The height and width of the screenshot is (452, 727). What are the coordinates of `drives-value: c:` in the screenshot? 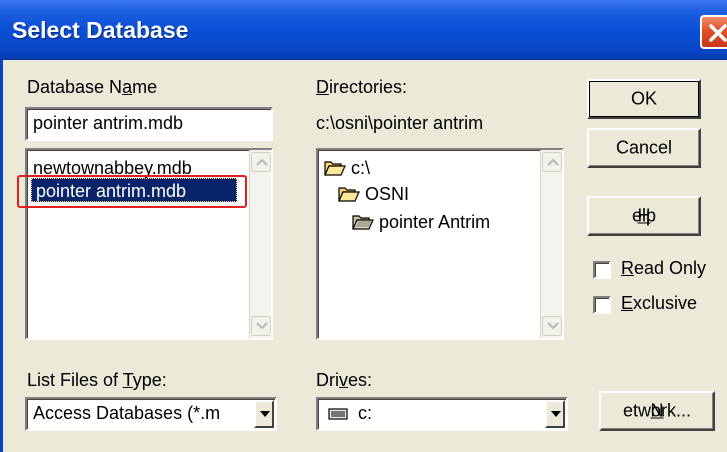 It's located at (365, 413).